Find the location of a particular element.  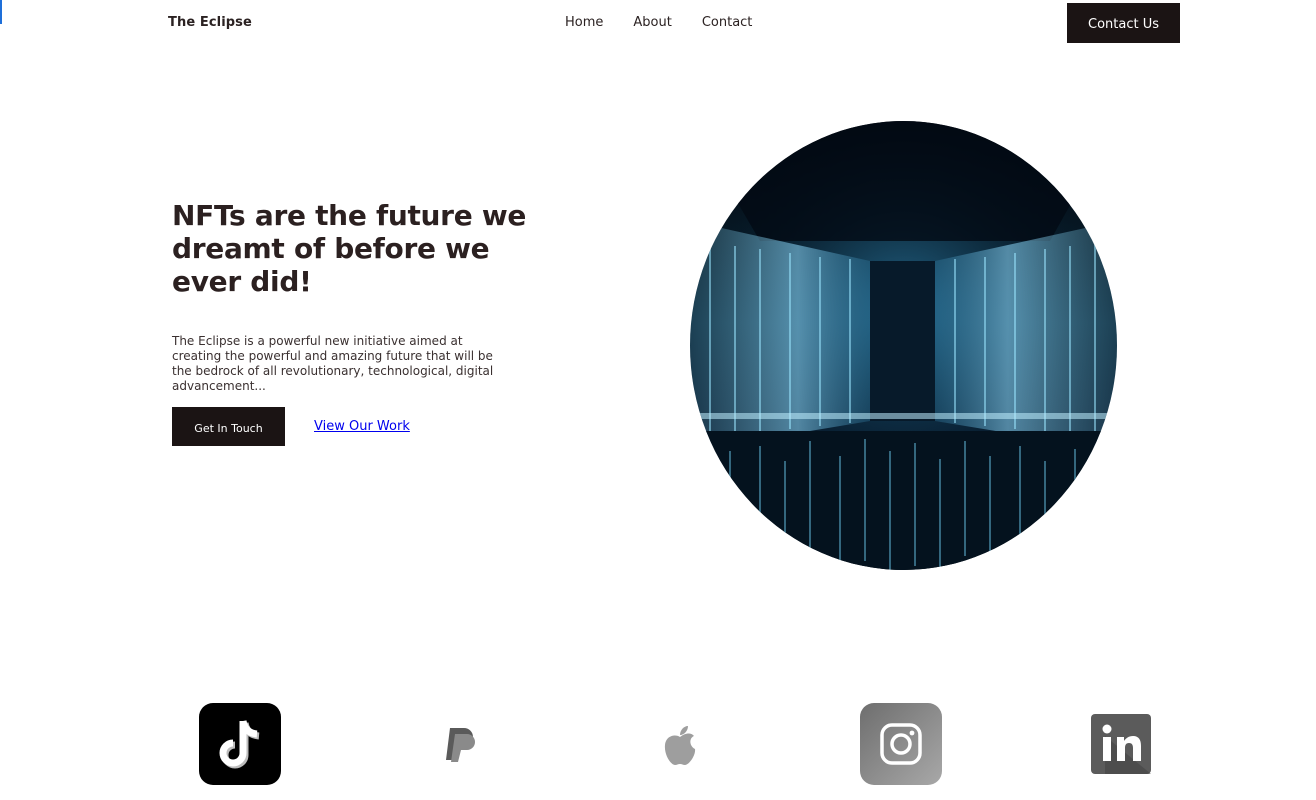

tiktok-logo is located at coordinates (240, 744).